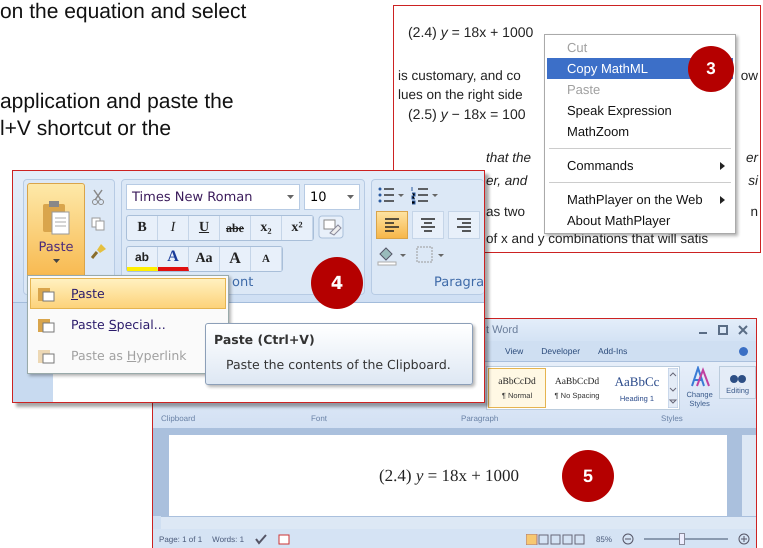 Image resolution: width=763 pixels, height=548 pixels. Describe the element at coordinates (319, 418) in the screenshot. I see `group-label: Font` at that location.